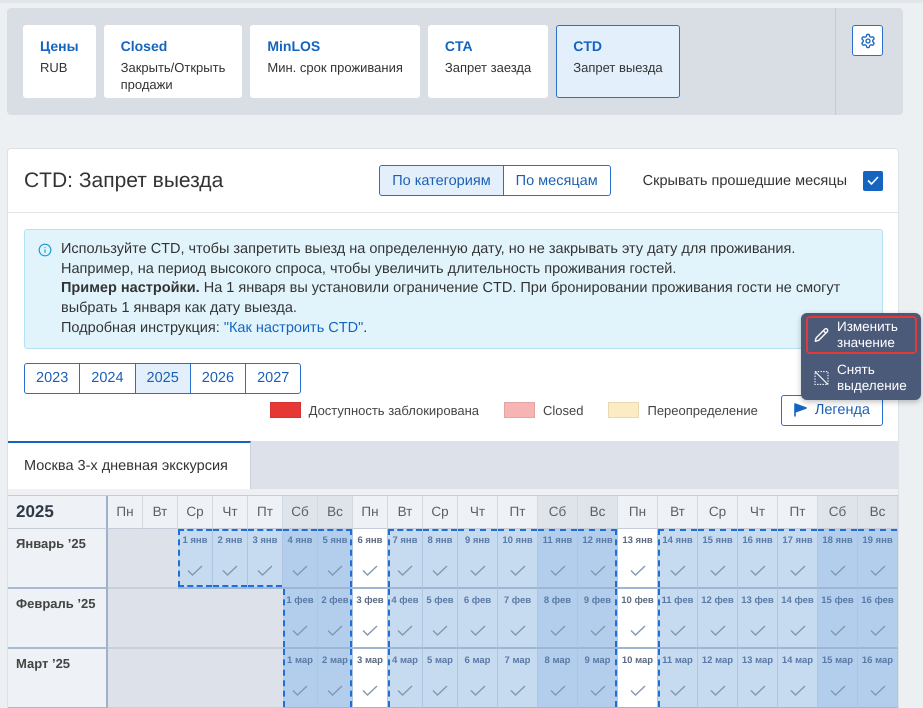 The width and height of the screenshot is (923, 708). I want to click on day-cell: 11 янв, so click(558, 558).